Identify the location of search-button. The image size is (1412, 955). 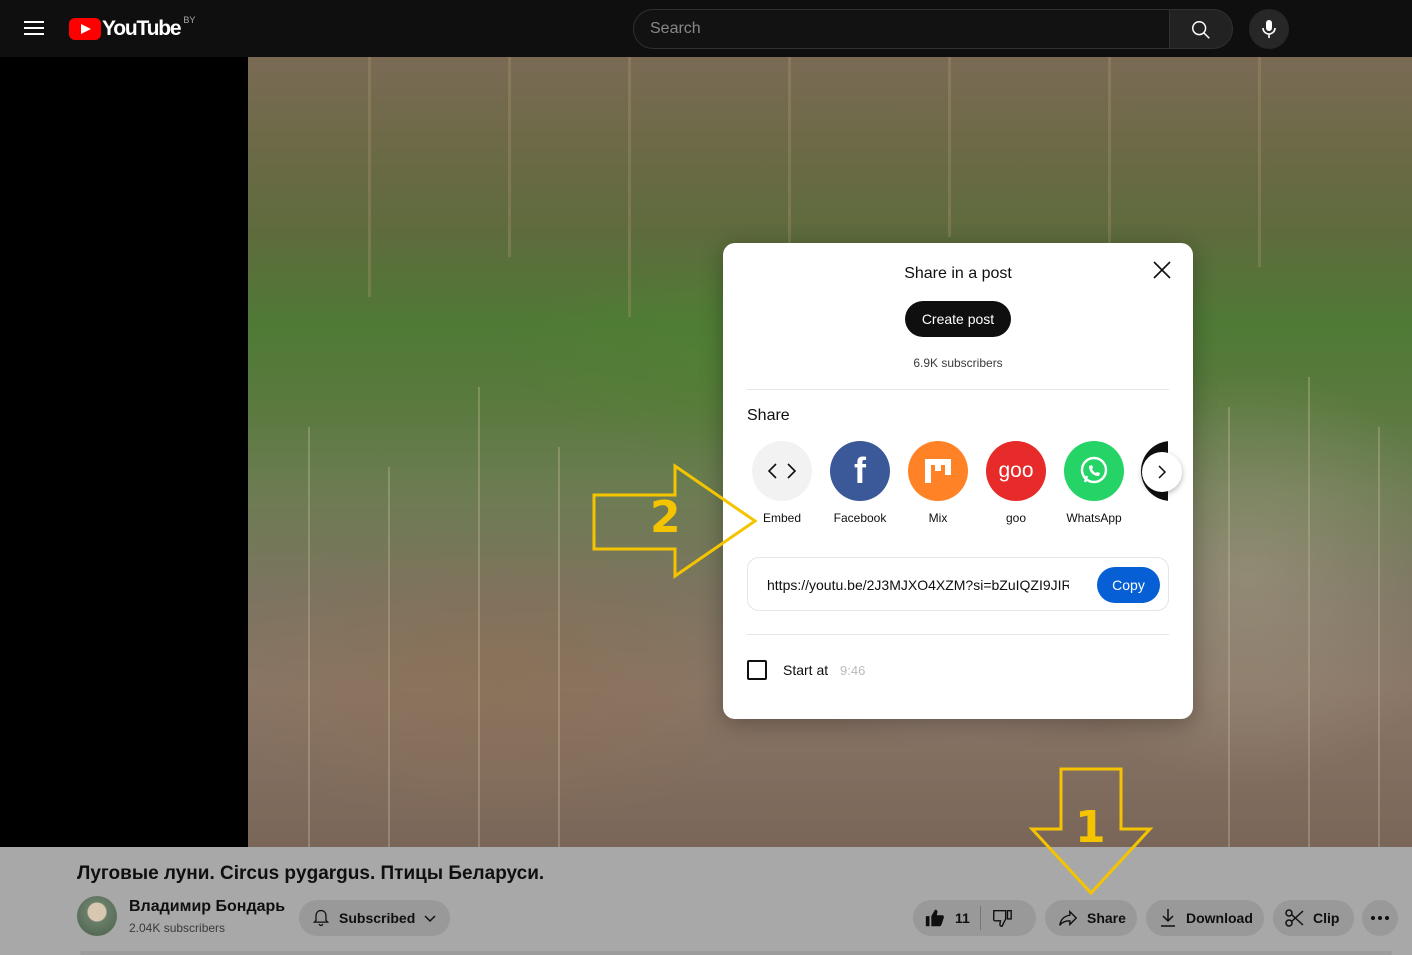
(1201, 29).